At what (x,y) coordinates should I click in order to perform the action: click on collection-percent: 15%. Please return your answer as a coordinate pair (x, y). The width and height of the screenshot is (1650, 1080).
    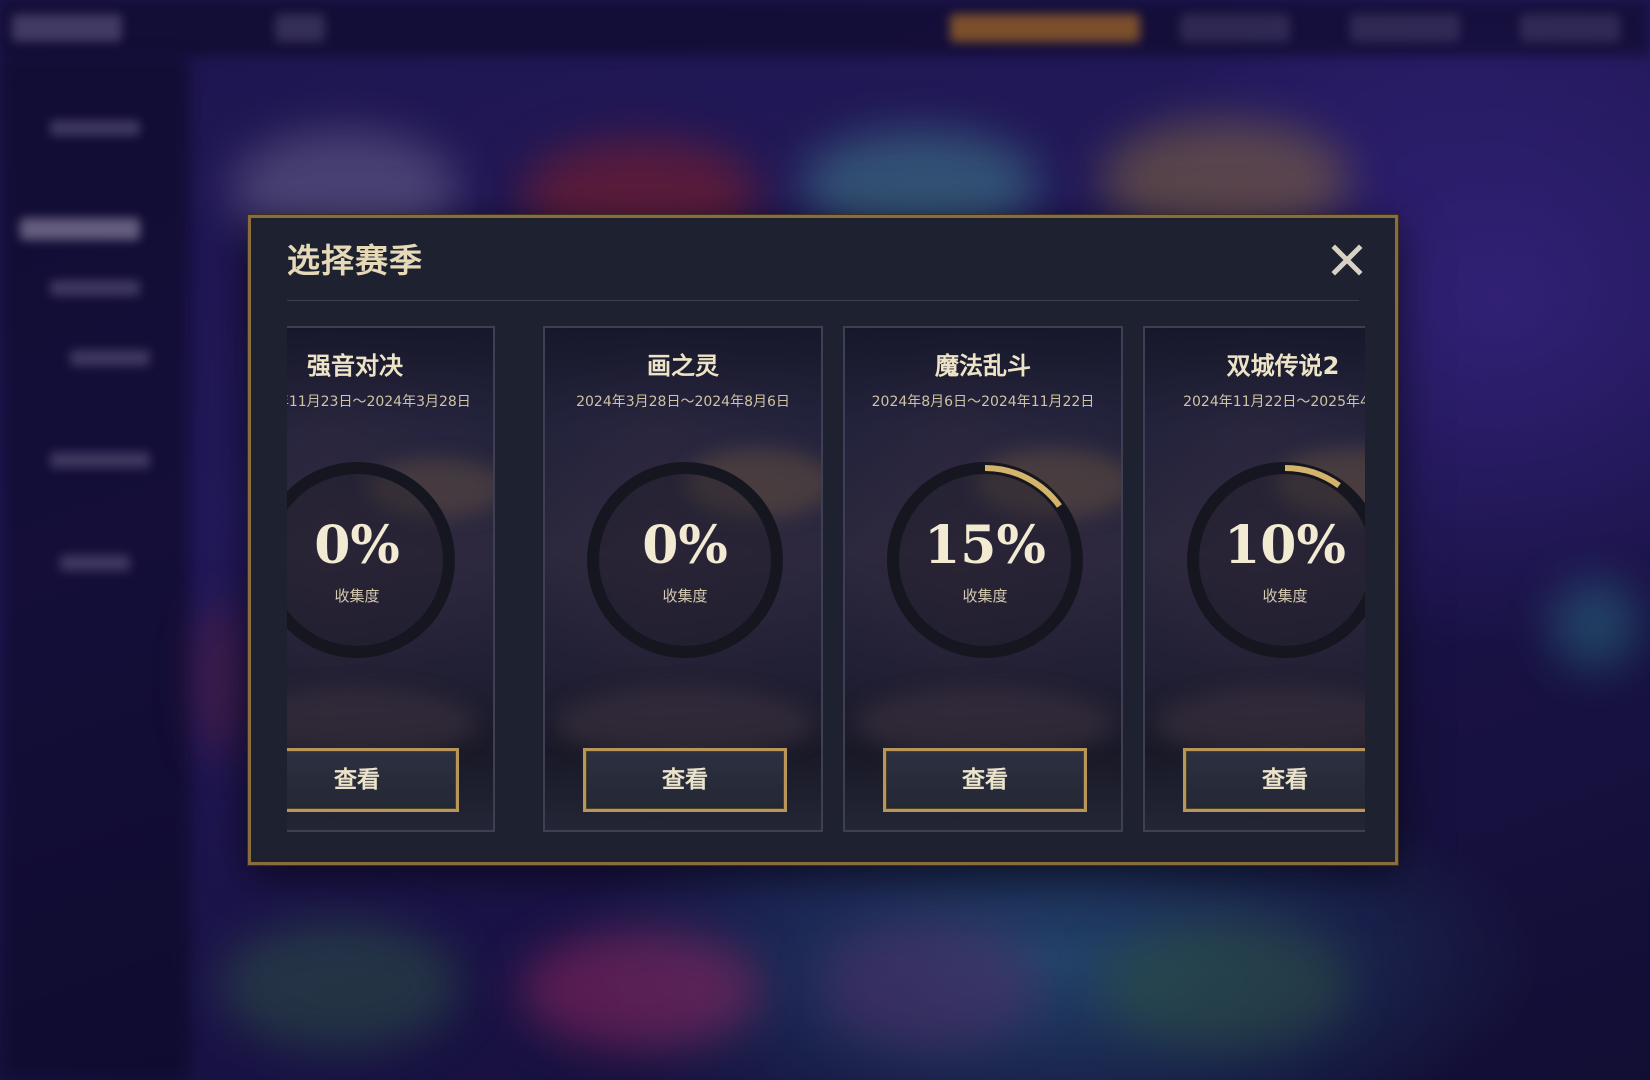
    Looking at the image, I should click on (985, 545).